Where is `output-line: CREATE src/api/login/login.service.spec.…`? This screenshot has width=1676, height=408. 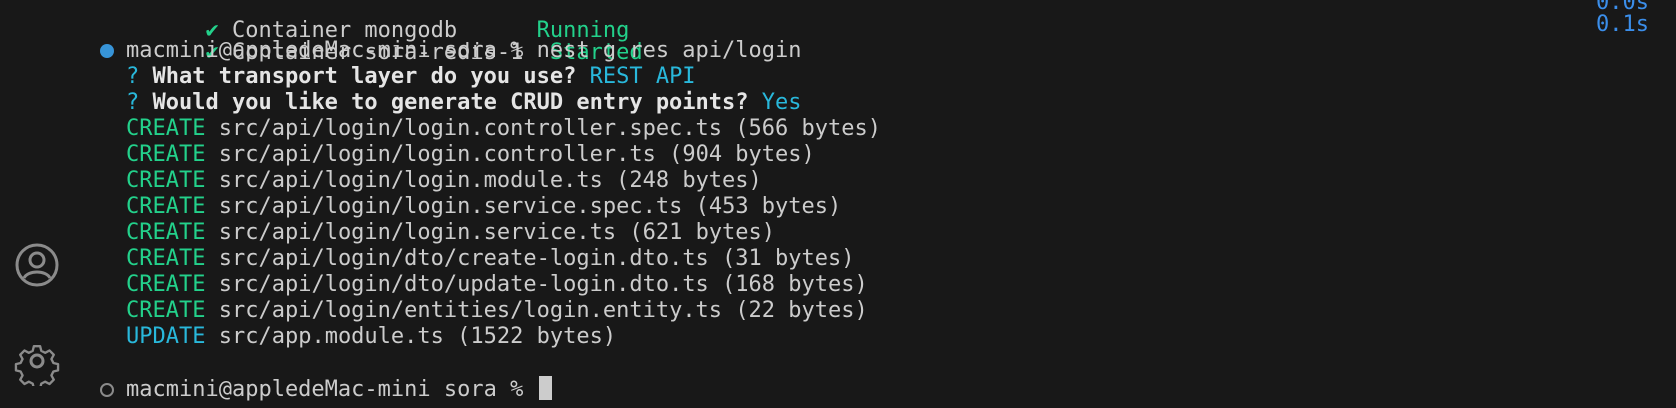
output-line: CREATE src/api/login/login.service.spec.… is located at coordinates (483, 207).